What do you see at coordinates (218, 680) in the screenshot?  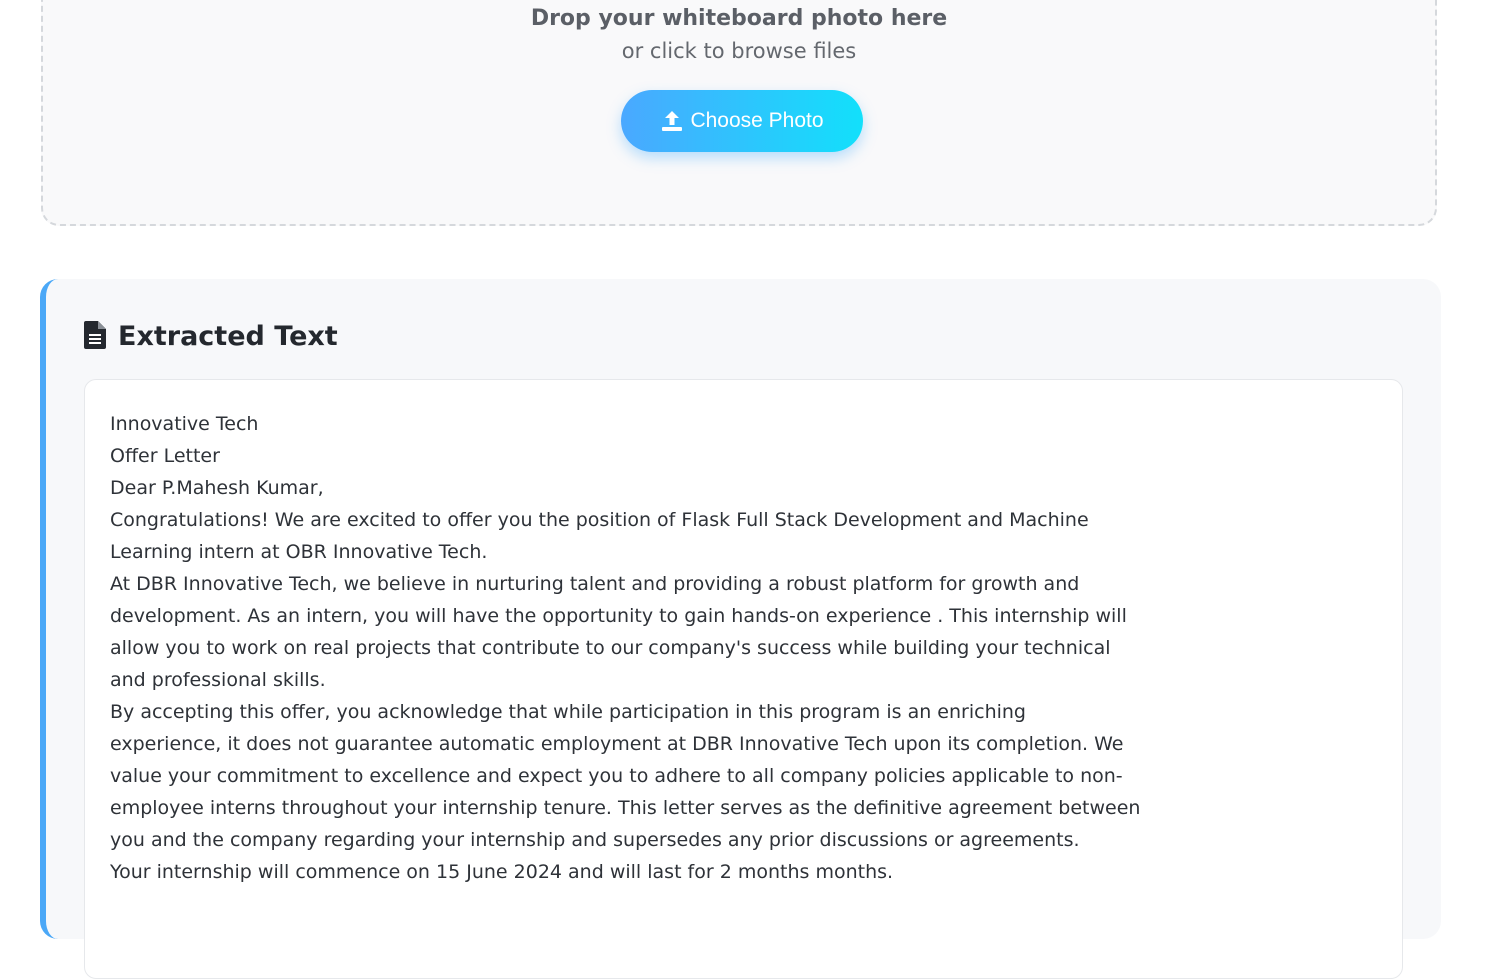 I see `extracted-text-line: and professional skills.` at bounding box center [218, 680].